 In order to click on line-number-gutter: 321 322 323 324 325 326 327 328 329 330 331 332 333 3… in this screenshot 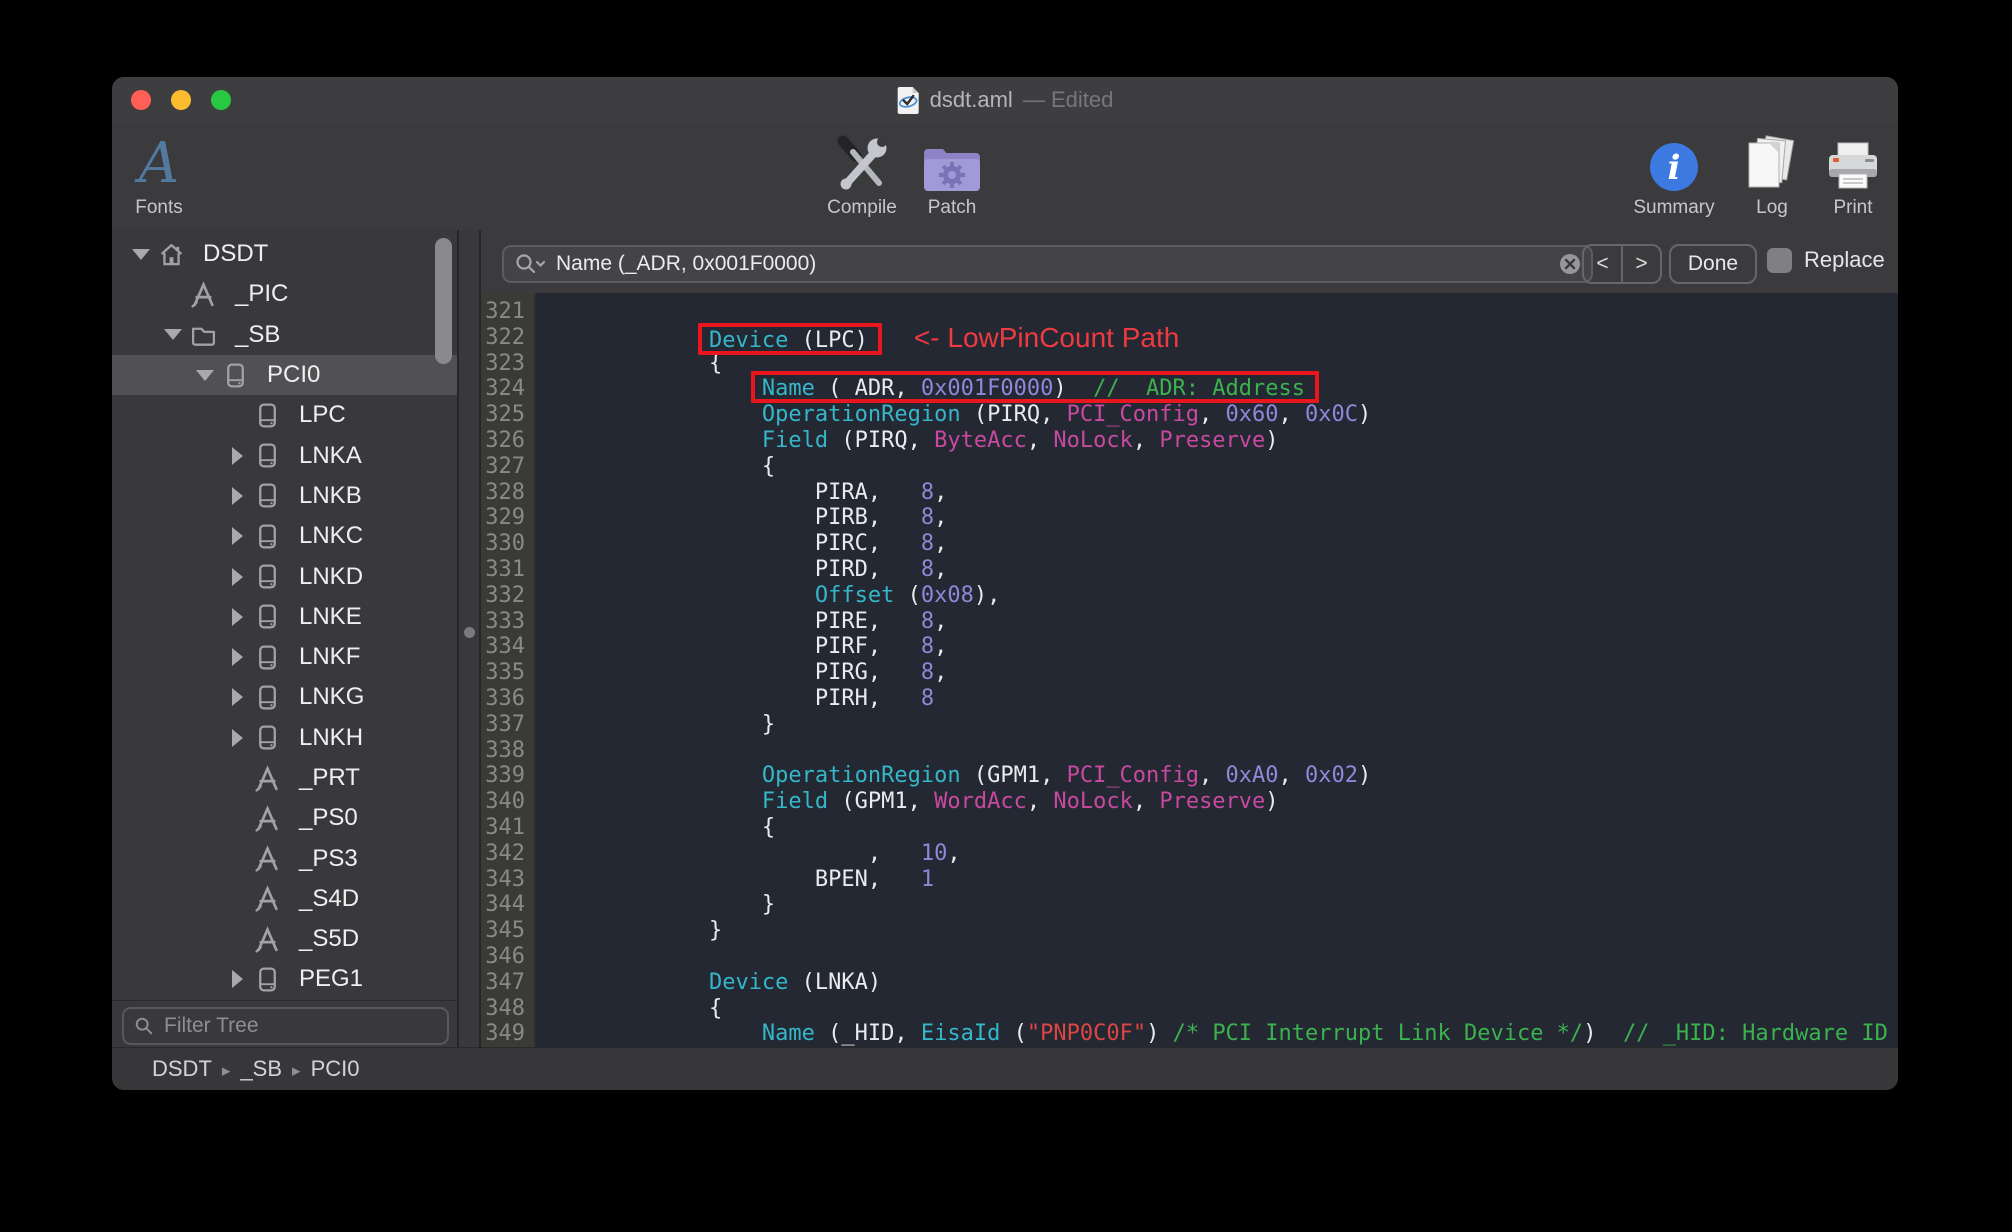, I will do `click(508, 670)`.